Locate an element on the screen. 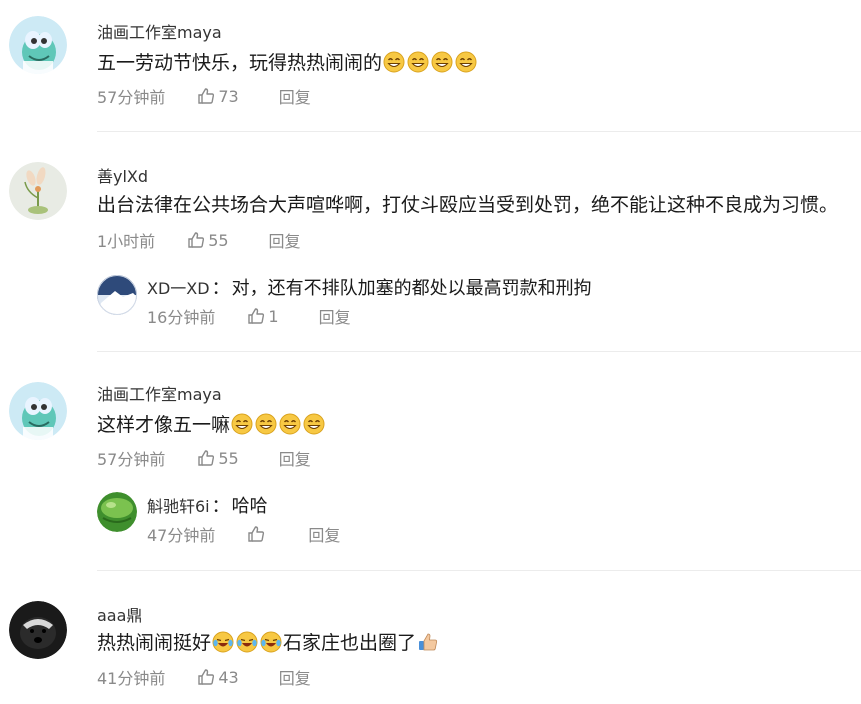 The width and height of the screenshot is (861, 704). comment-meta: 57分钟前 73 回复 is located at coordinates (204, 96).